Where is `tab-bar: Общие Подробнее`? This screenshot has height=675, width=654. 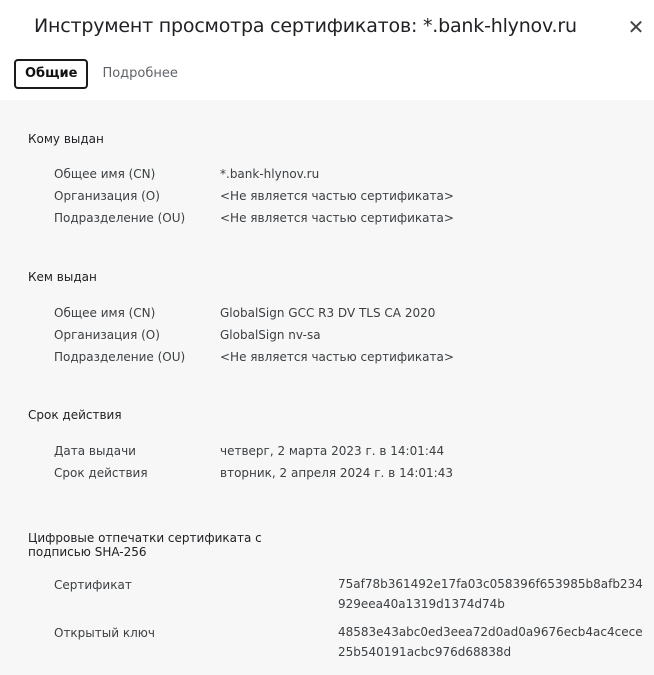 tab-bar: Общие Подробнее is located at coordinates (101, 74).